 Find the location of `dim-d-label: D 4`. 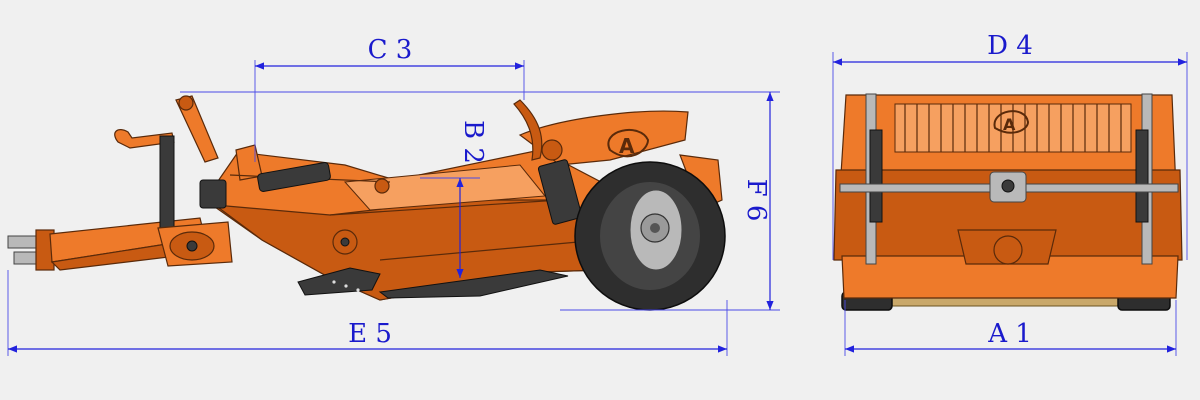

dim-d-label: D 4 is located at coordinates (1010, 46).